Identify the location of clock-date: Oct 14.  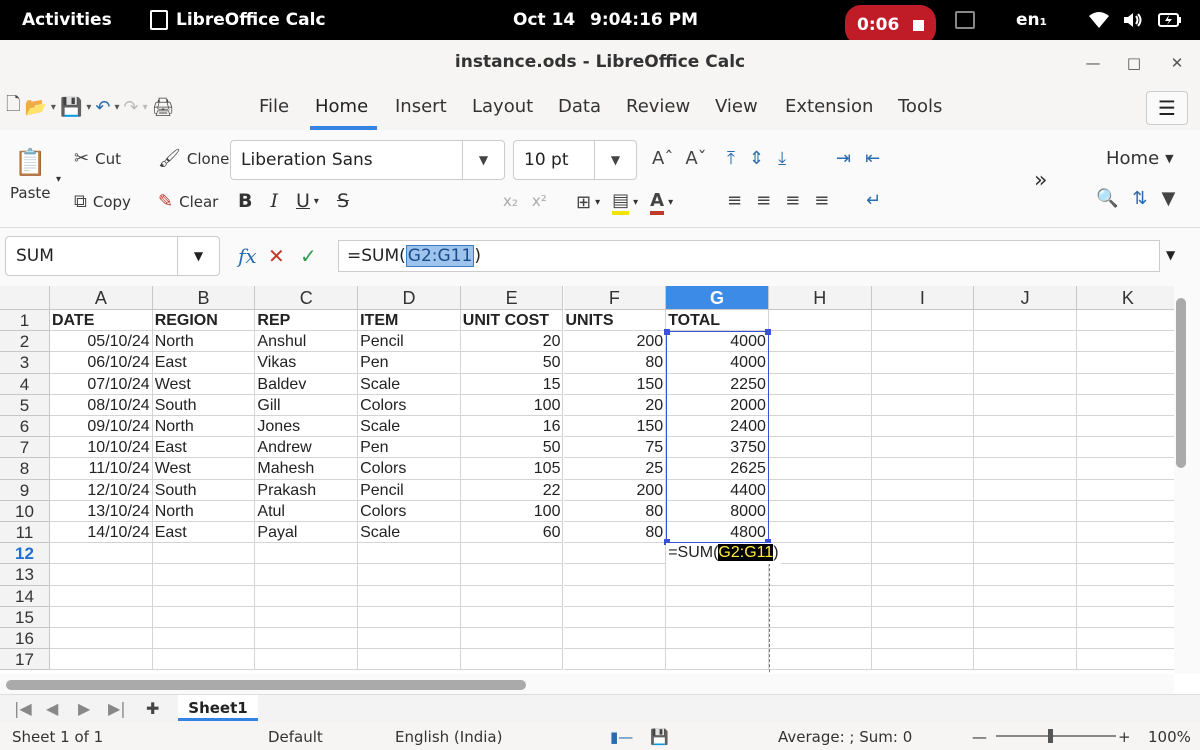
(544, 20).